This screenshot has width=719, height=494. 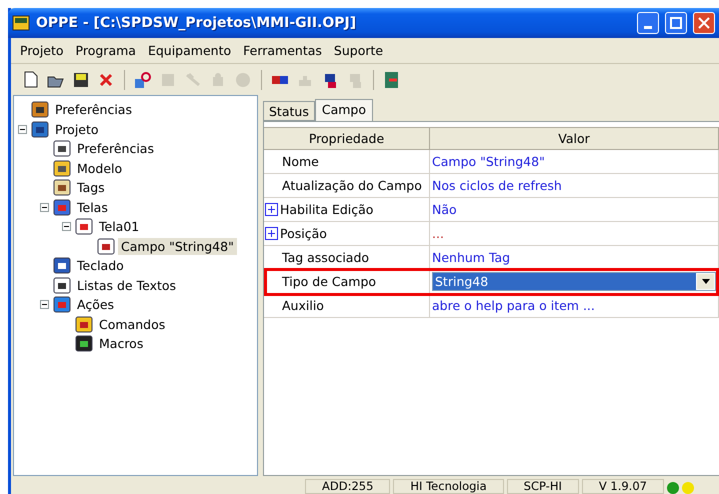 What do you see at coordinates (132, 324) in the screenshot?
I see `tree-item: Comandos` at bounding box center [132, 324].